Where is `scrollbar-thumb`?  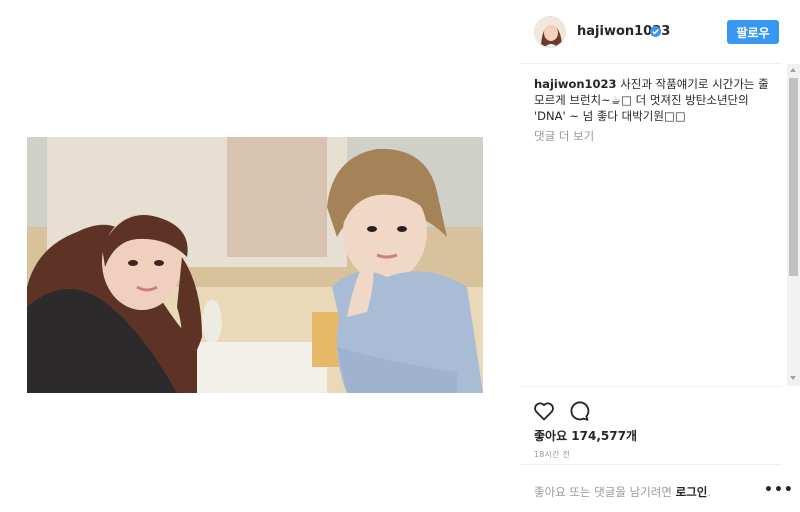 scrollbar-thumb is located at coordinates (793, 177).